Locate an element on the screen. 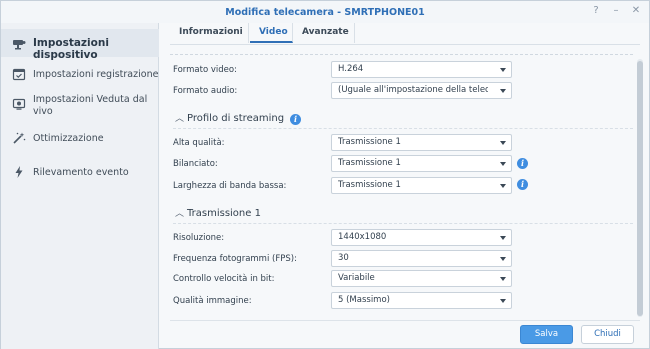 The image size is (650, 349). image-quality-label: Qualità immagine: is located at coordinates (212, 301).